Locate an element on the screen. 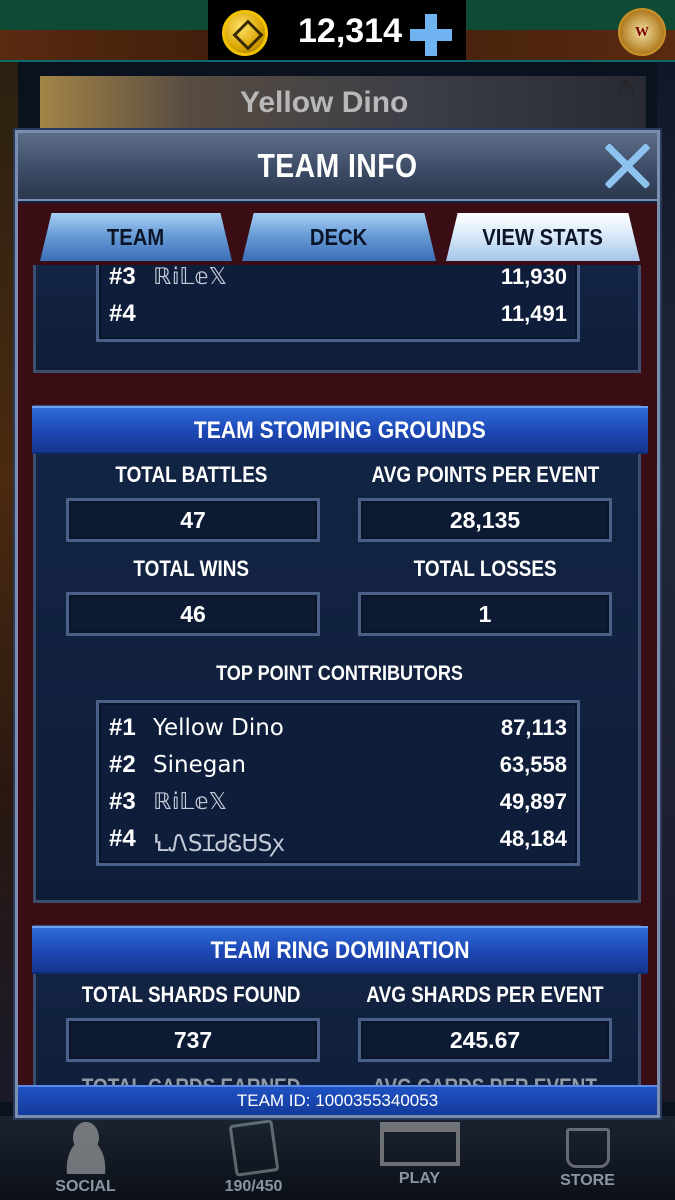  avg-points-label: AVG POINTS PER EVENT is located at coordinates (485, 475).